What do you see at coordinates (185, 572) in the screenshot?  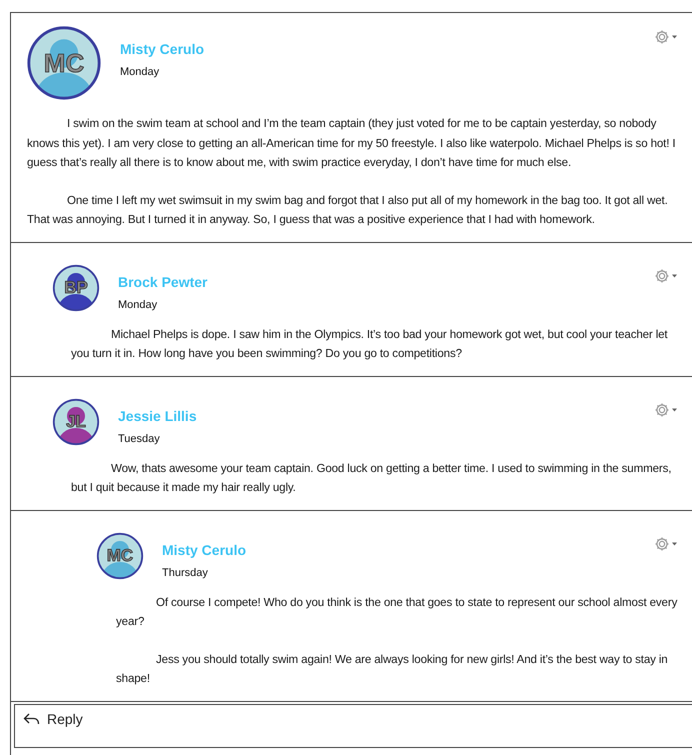 I see `post-date: Thursday` at bounding box center [185, 572].